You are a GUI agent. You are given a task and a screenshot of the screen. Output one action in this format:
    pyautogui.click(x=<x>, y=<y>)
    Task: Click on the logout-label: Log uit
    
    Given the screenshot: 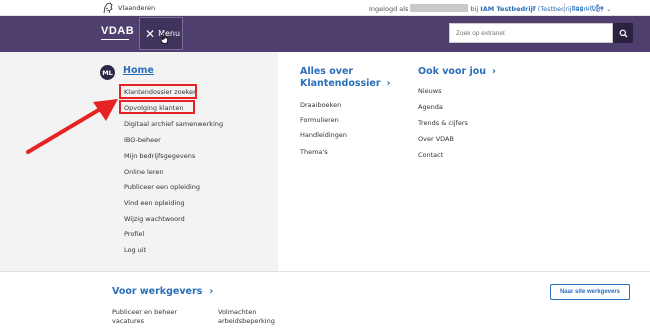 What is the action you would take?
    pyautogui.click(x=583, y=8)
    